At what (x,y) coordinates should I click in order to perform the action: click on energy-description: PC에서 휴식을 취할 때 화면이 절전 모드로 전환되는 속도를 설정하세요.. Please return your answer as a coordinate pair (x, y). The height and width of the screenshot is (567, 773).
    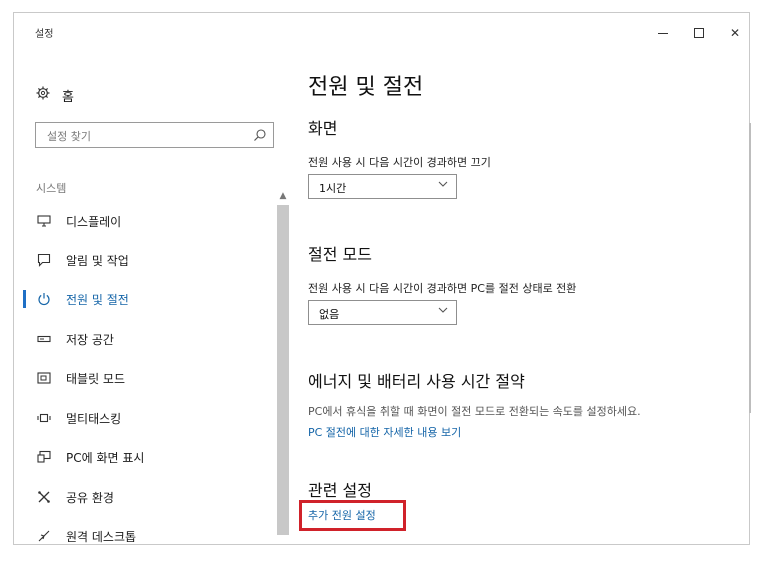
    Looking at the image, I should click on (474, 411).